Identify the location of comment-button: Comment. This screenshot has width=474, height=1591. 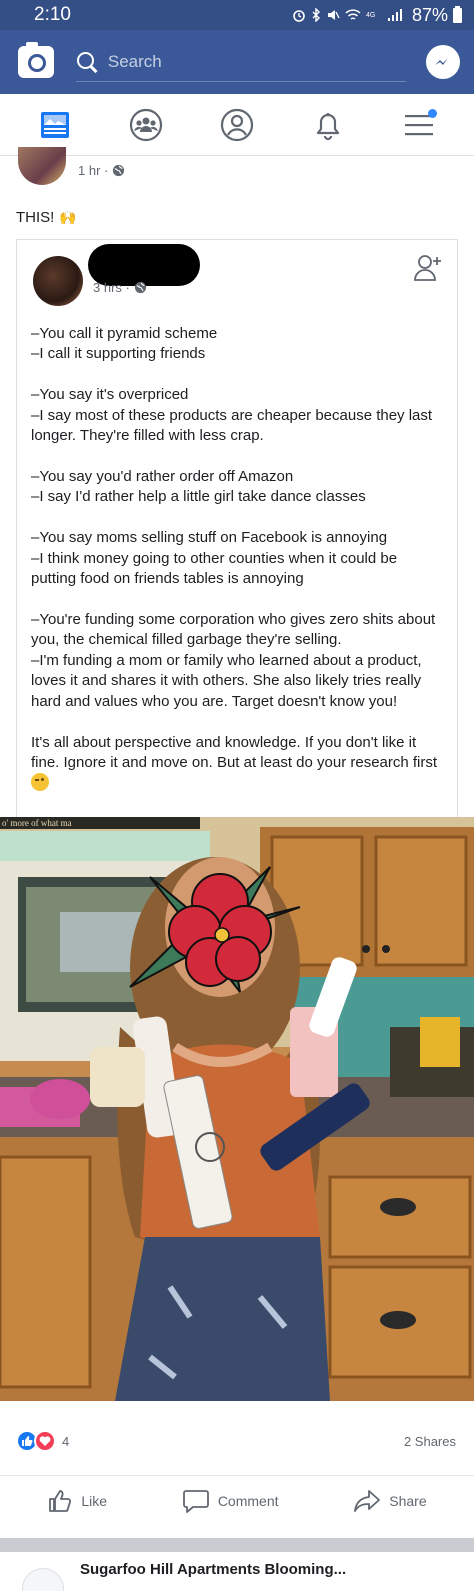
(230, 1501).